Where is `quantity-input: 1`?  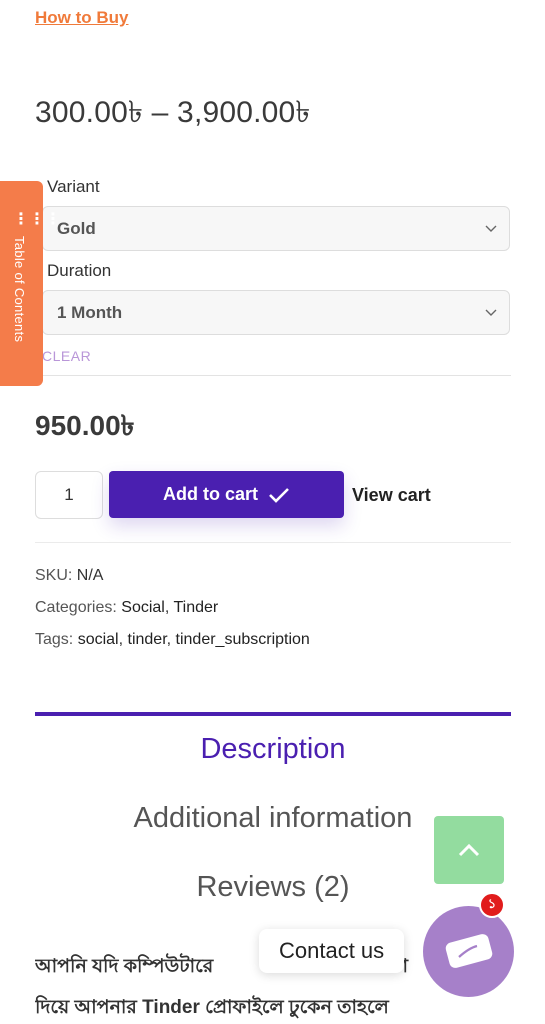
quantity-input: 1 is located at coordinates (69, 495).